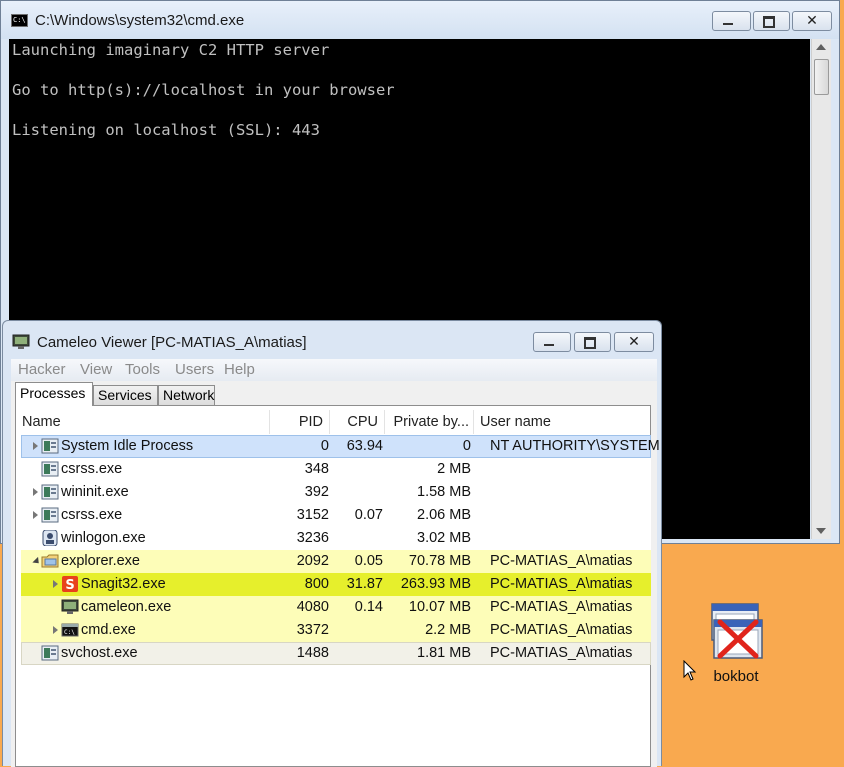 This screenshot has height=767, width=844. I want to click on process-private-bytes: 2.2 MB, so click(448, 630).